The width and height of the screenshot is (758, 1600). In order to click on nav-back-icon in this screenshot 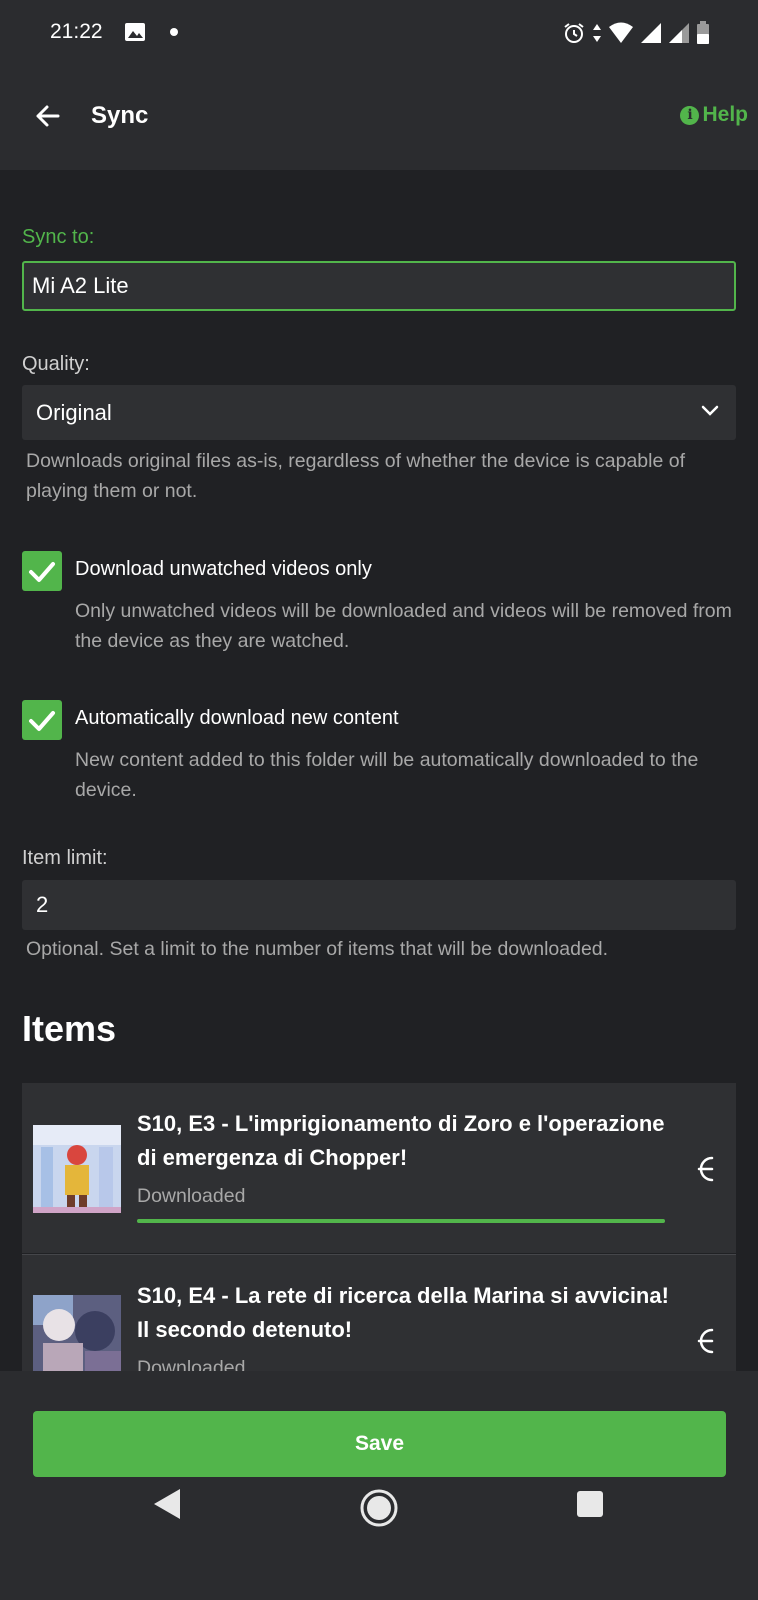, I will do `click(167, 1504)`.